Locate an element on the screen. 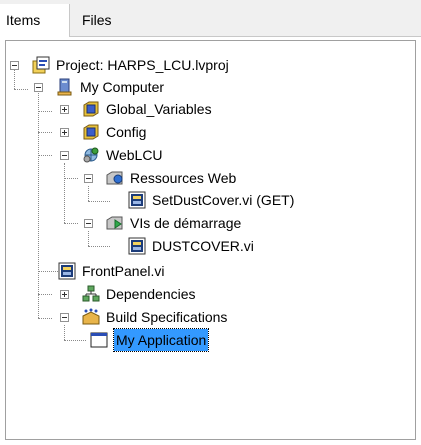 The width and height of the screenshot is (421, 445). tree-item-build-specifications: Build Specifications is located at coordinates (206, 317).